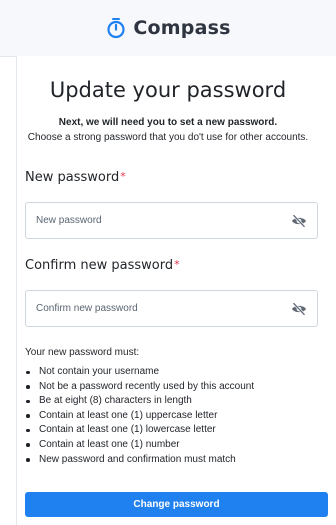  Describe the element at coordinates (82, 352) in the screenshot. I see `password-rules-intro: Your new password must:` at that location.